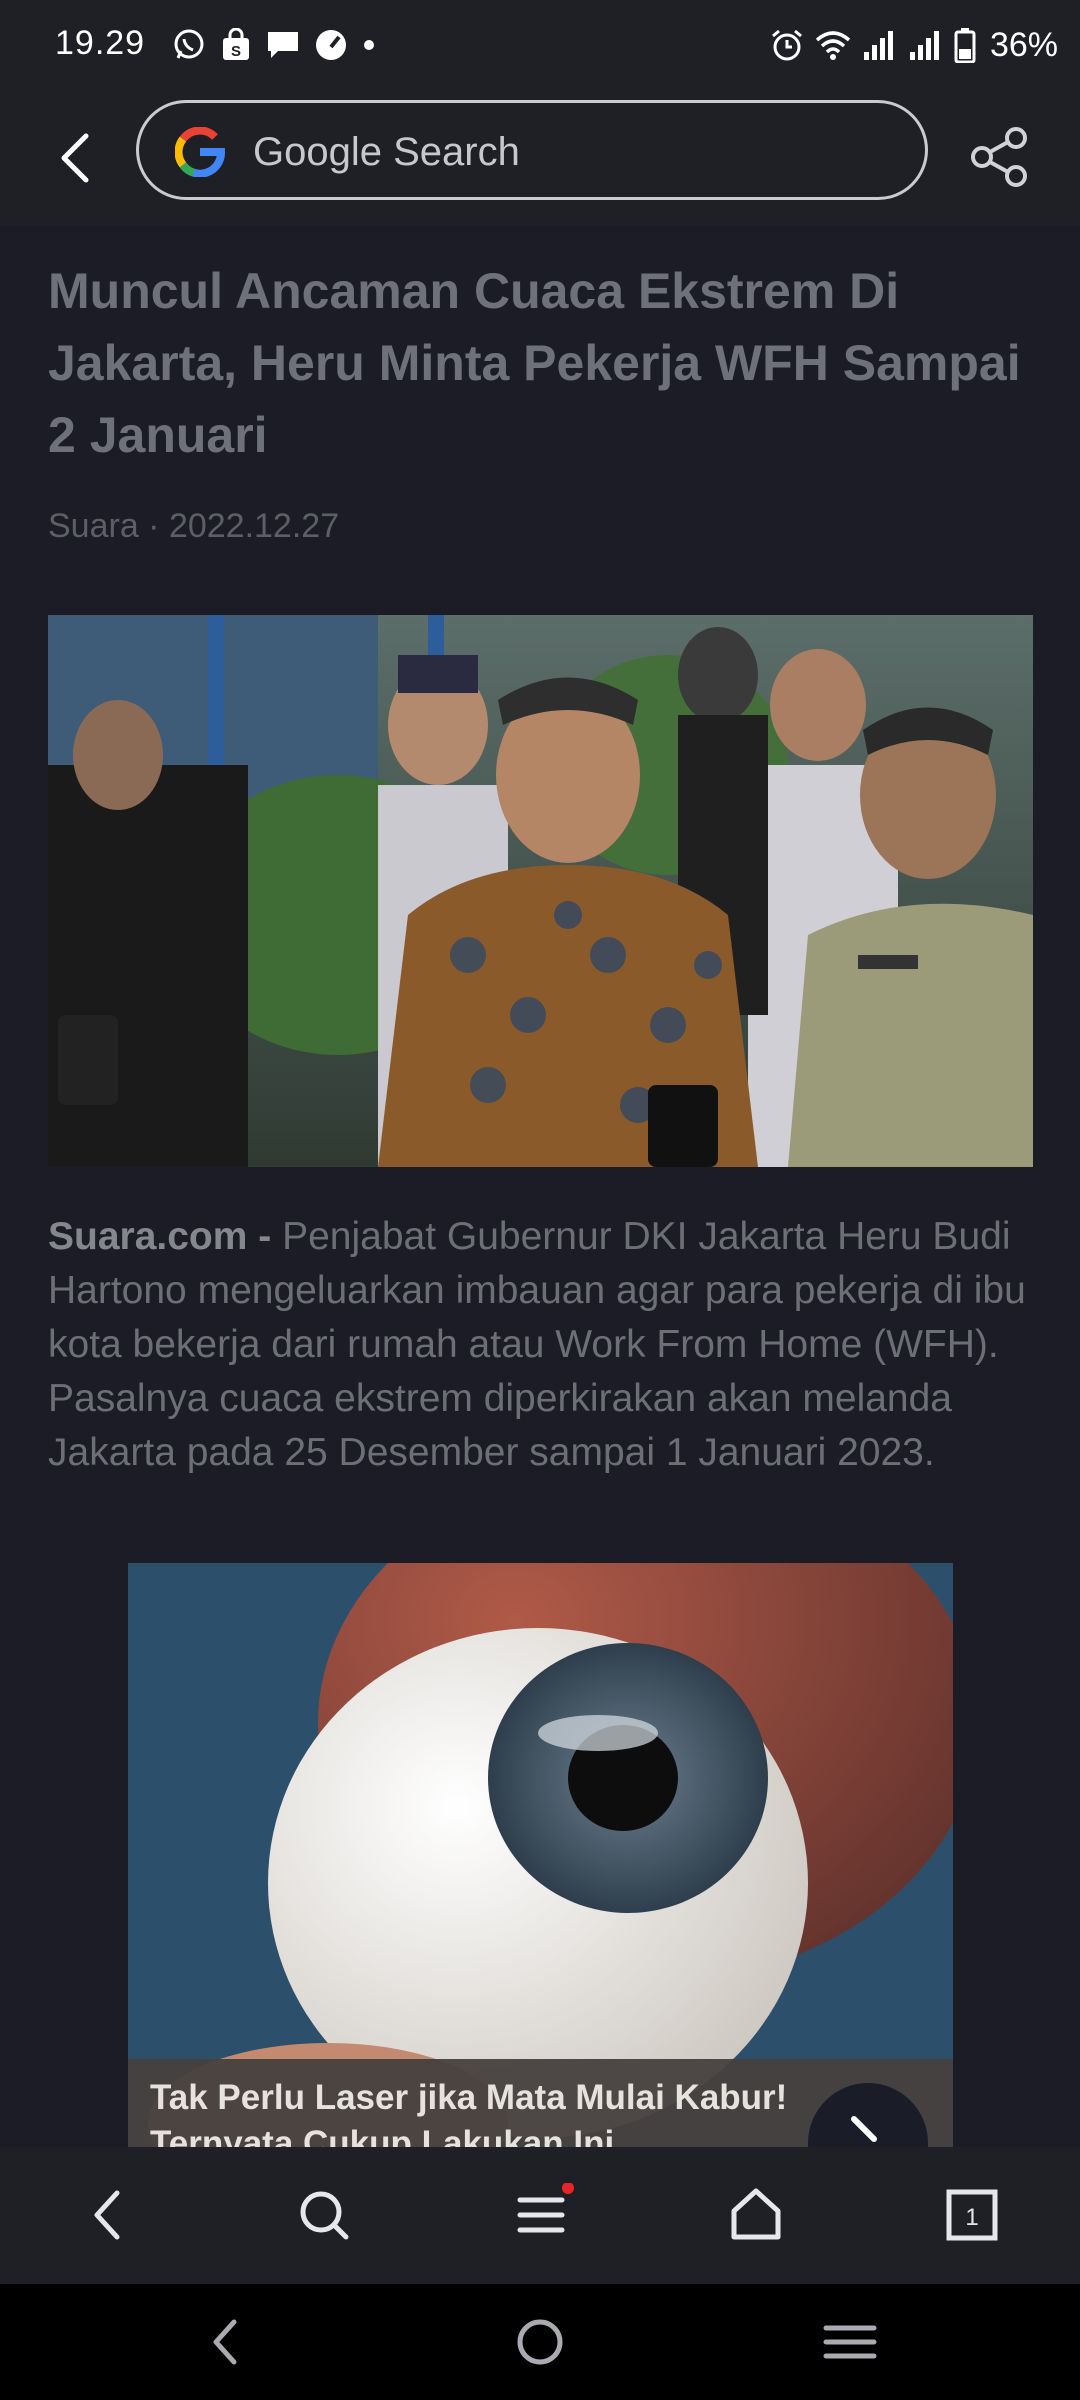 The height and width of the screenshot is (2400, 1080). What do you see at coordinates (100, 43) in the screenshot?
I see `status-time: 19.29` at bounding box center [100, 43].